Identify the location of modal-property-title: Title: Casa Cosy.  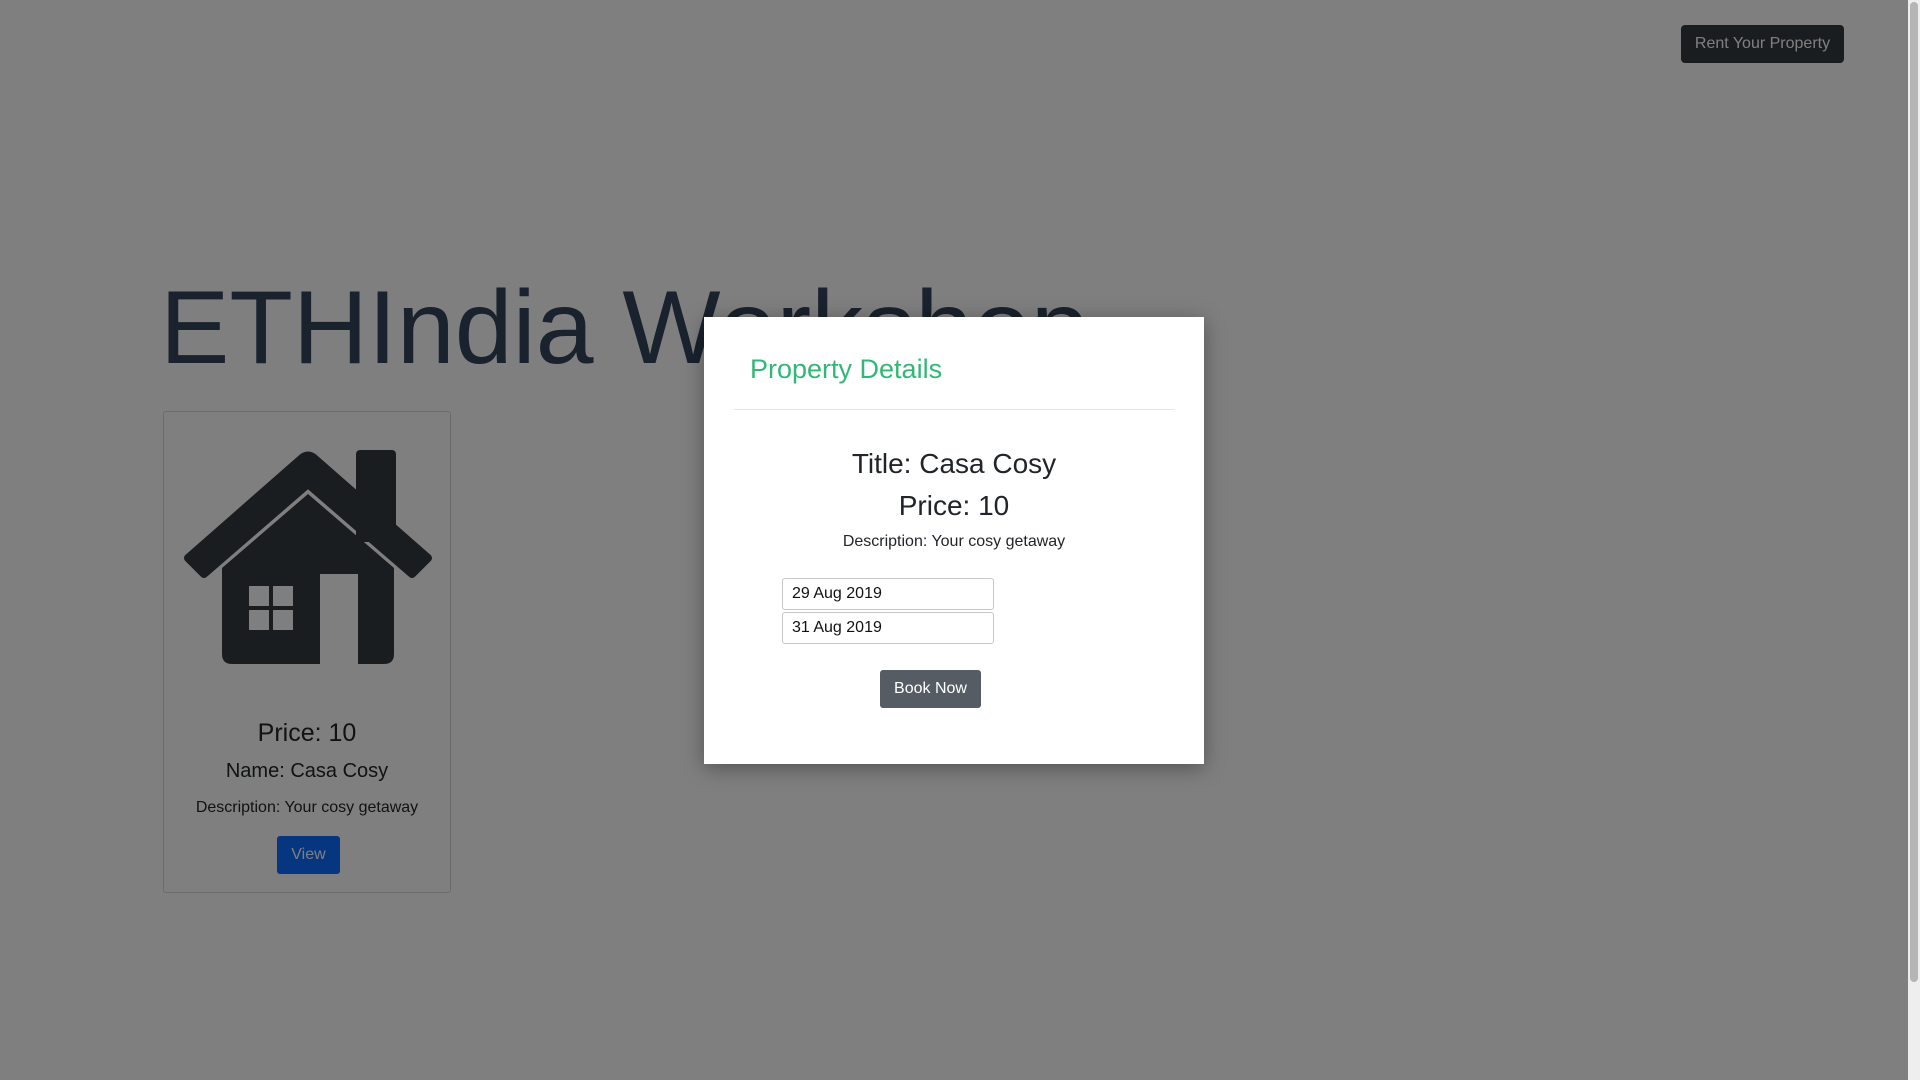
(954, 464).